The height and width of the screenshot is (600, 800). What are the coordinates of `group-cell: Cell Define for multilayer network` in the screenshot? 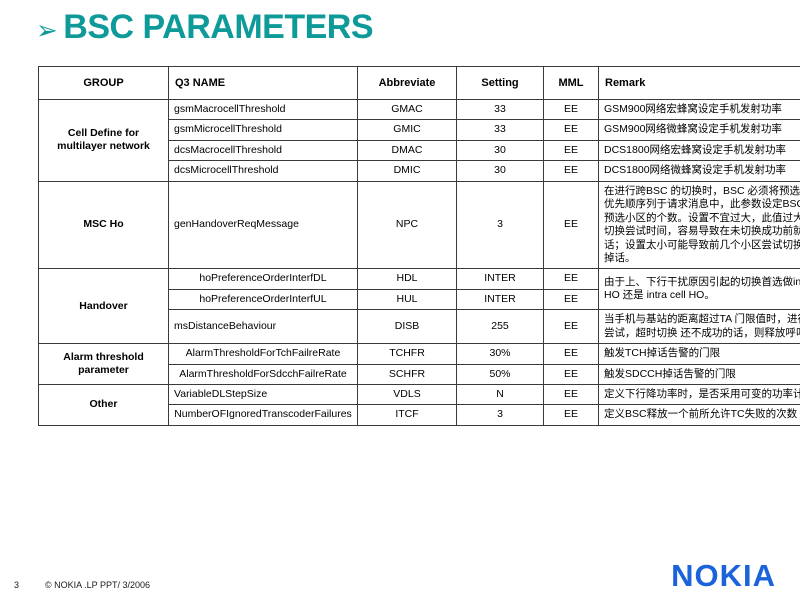 It's located at (103, 140).